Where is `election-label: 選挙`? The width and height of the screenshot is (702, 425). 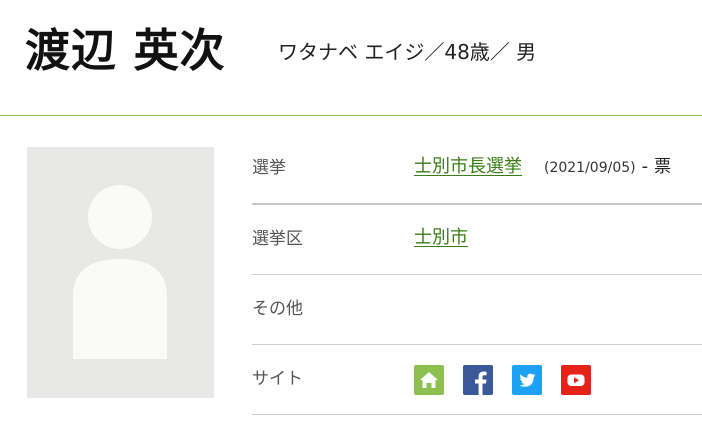 election-label: 選挙 is located at coordinates (269, 168).